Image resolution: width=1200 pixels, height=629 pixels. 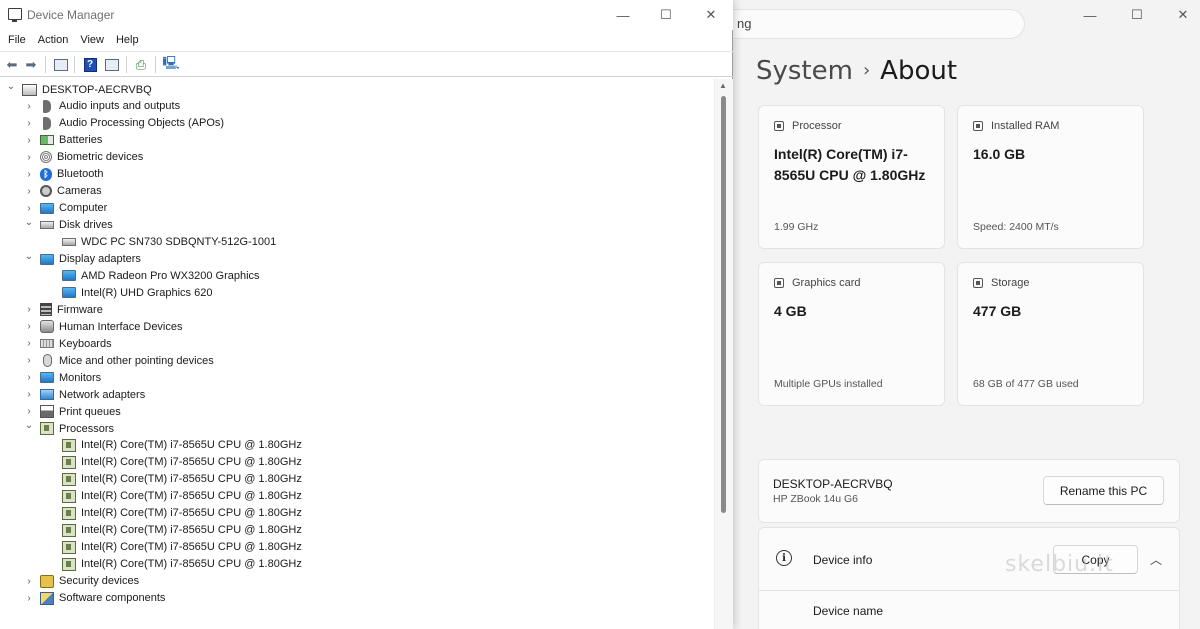 What do you see at coordinates (87, 428) in the screenshot?
I see `tree-item-label: Processors` at bounding box center [87, 428].